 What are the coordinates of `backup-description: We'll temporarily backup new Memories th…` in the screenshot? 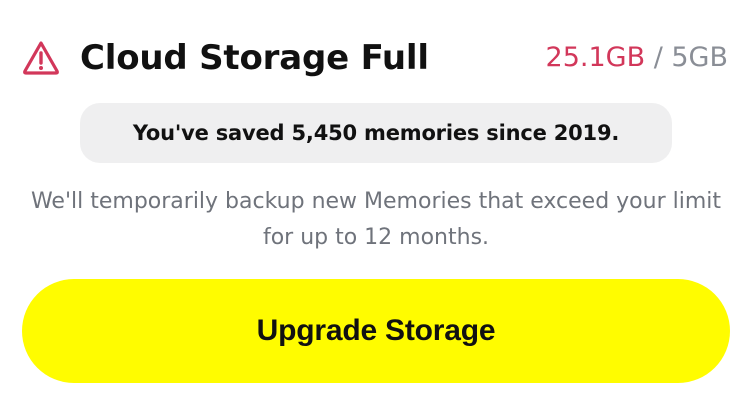 It's located at (376, 219).